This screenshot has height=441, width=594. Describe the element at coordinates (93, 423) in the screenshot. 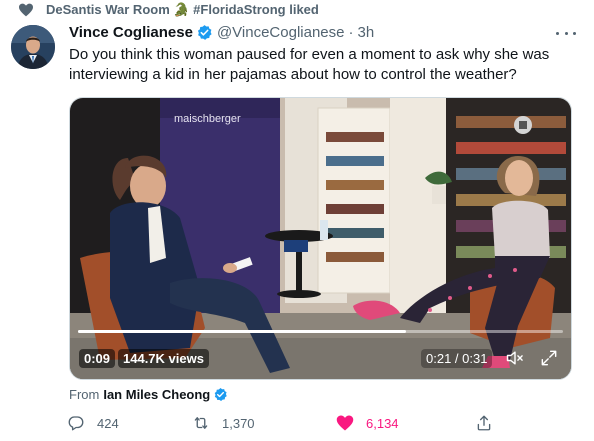

I see `reply-button: 424` at that location.